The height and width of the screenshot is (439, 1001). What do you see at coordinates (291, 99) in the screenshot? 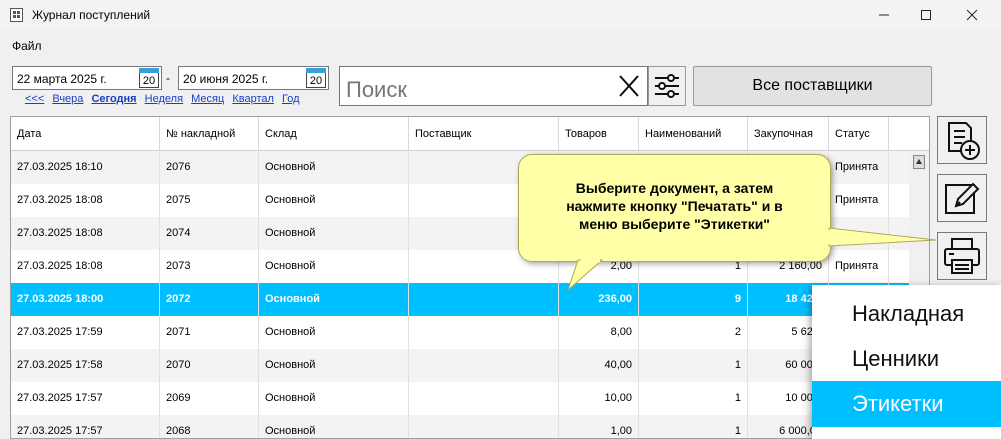
I see `period-year-link: Год` at bounding box center [291, 99].